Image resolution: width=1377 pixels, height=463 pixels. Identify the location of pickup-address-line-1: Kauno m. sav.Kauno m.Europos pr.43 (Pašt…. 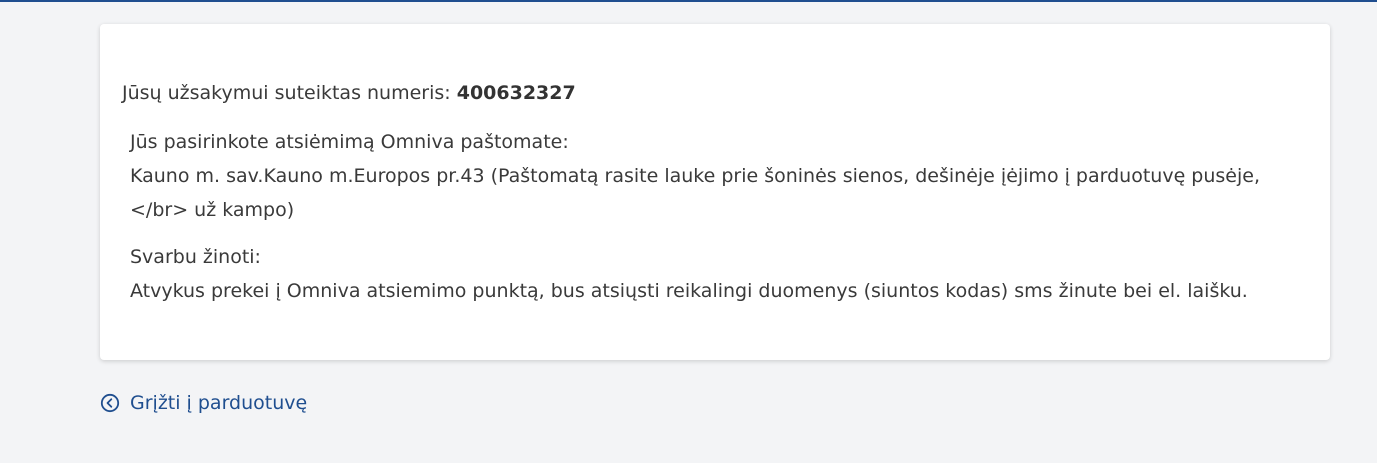
(695, 176).